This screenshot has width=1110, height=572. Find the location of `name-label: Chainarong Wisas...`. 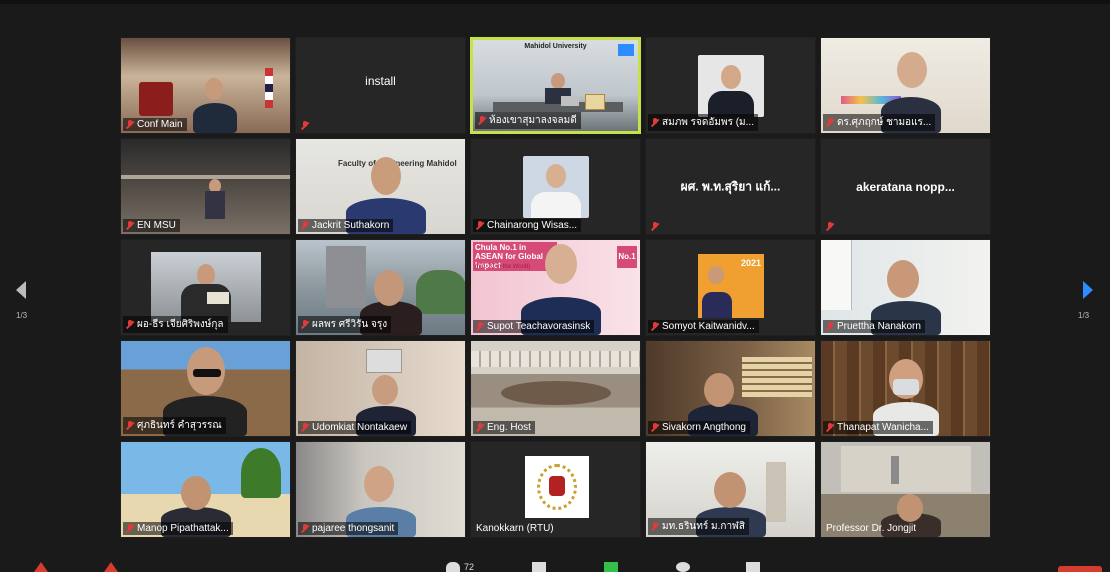

name-label: Chainarong Wisas... is located at coordinates (527, 225).